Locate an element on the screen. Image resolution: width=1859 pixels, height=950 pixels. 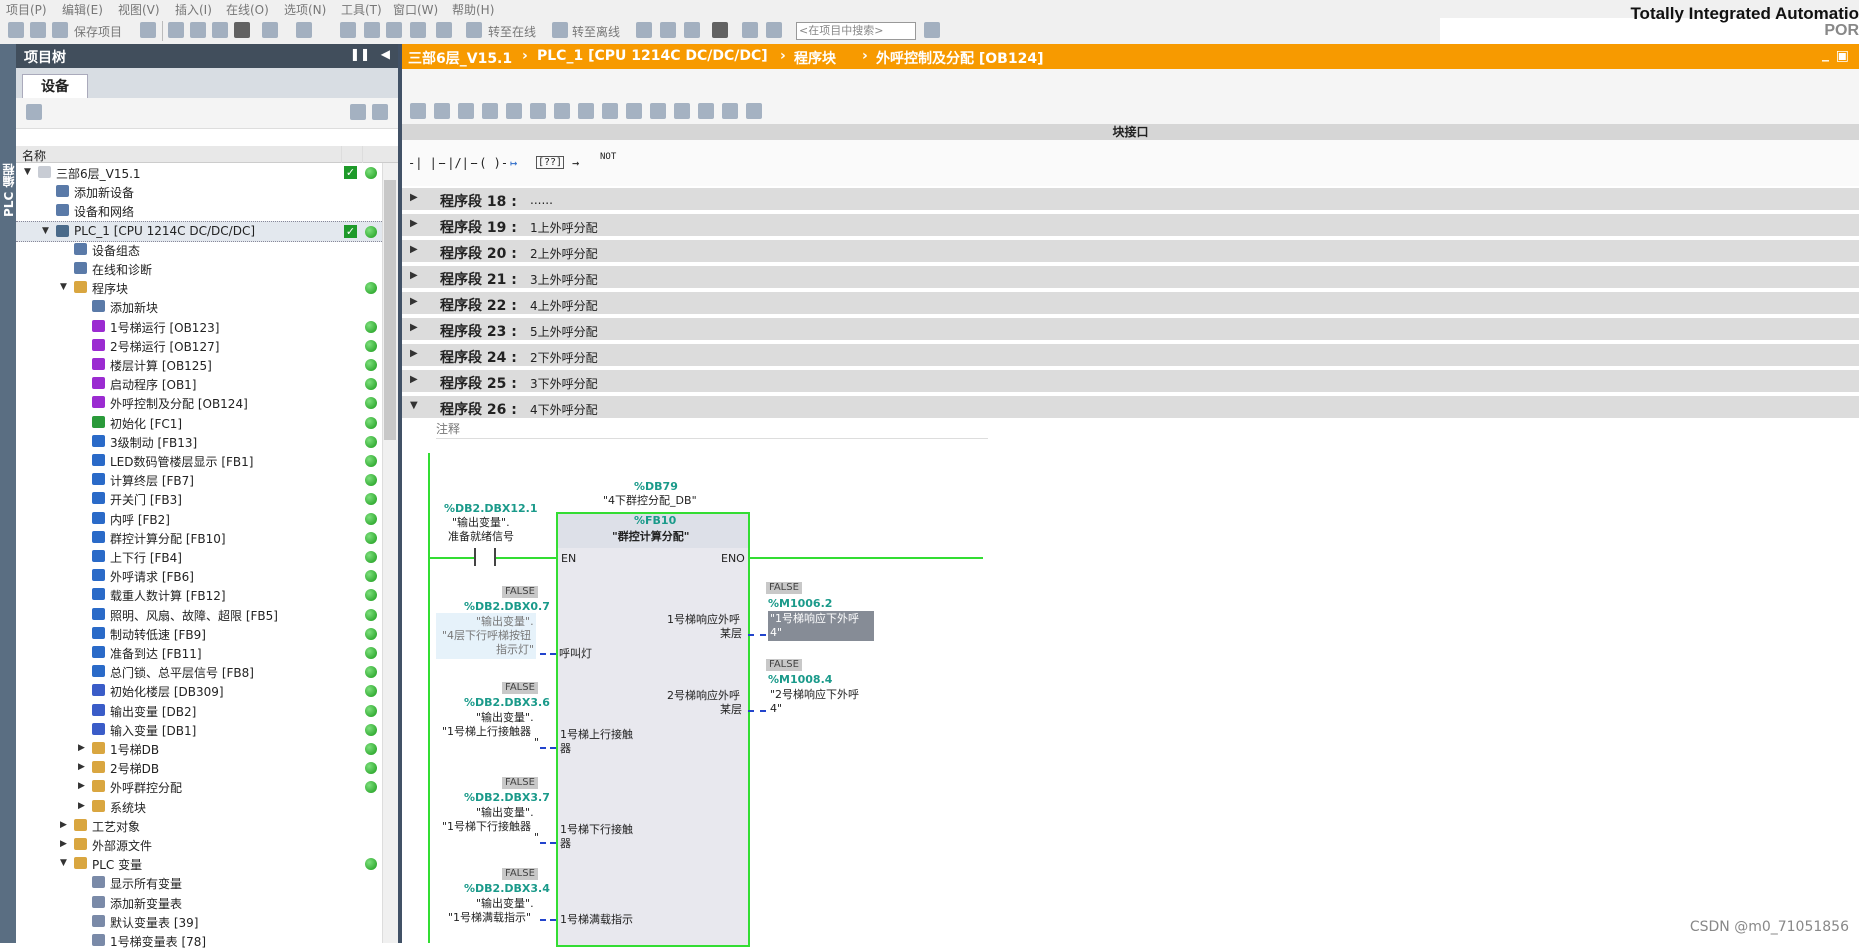
input-address: %DB2.DBX3.7 is located at coordinates (507, 797).